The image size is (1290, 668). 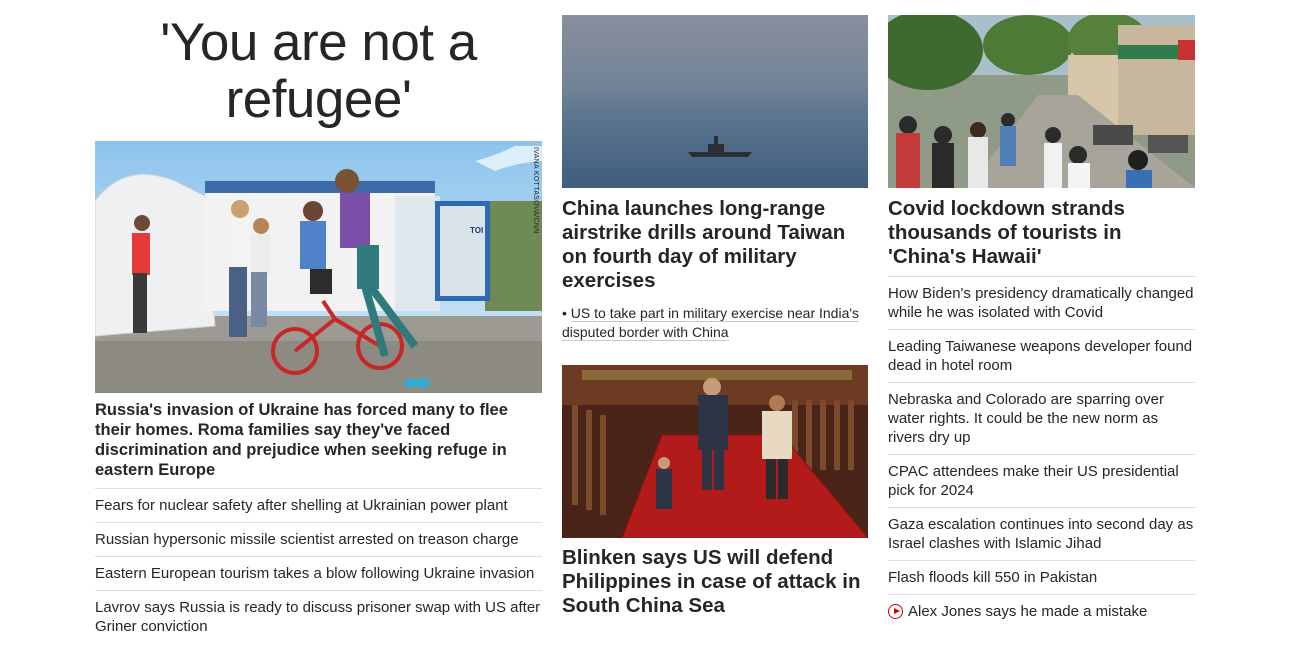 I want to click on list-item: Flash floods kill 550 in Pakistan, so click(x=1041, y=577).